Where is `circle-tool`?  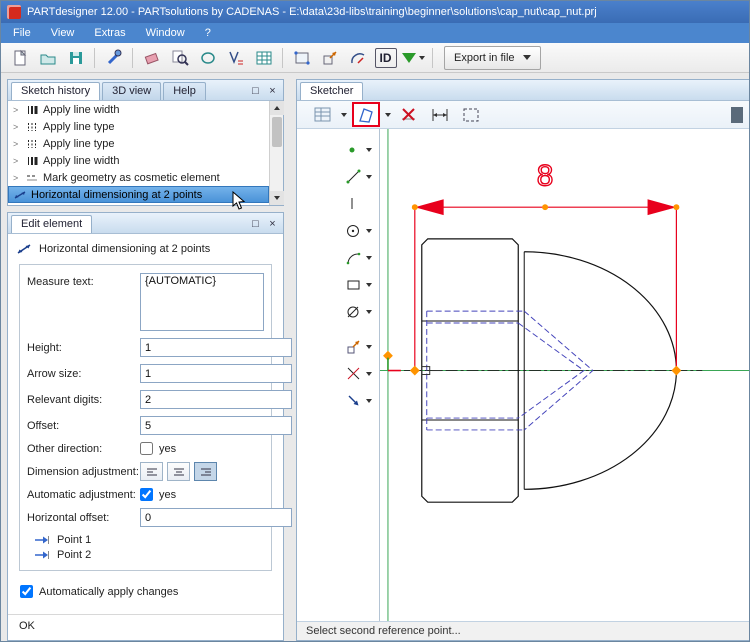
circle-tool is located at coordinates (358, 230).